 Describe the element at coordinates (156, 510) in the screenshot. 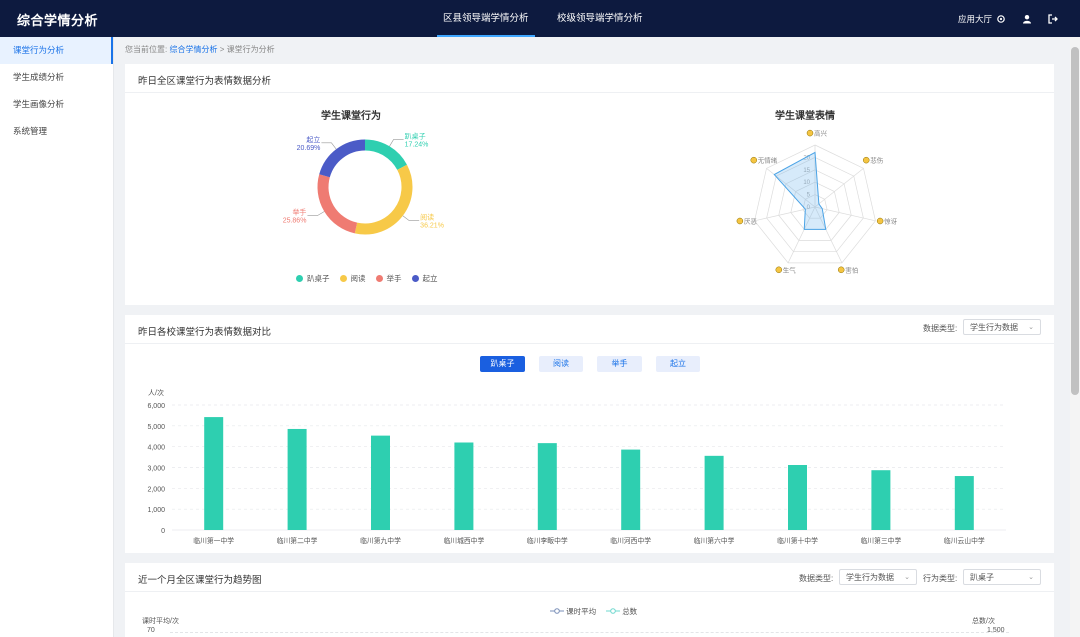

I see `y-tick-label: 1,000` at that location.